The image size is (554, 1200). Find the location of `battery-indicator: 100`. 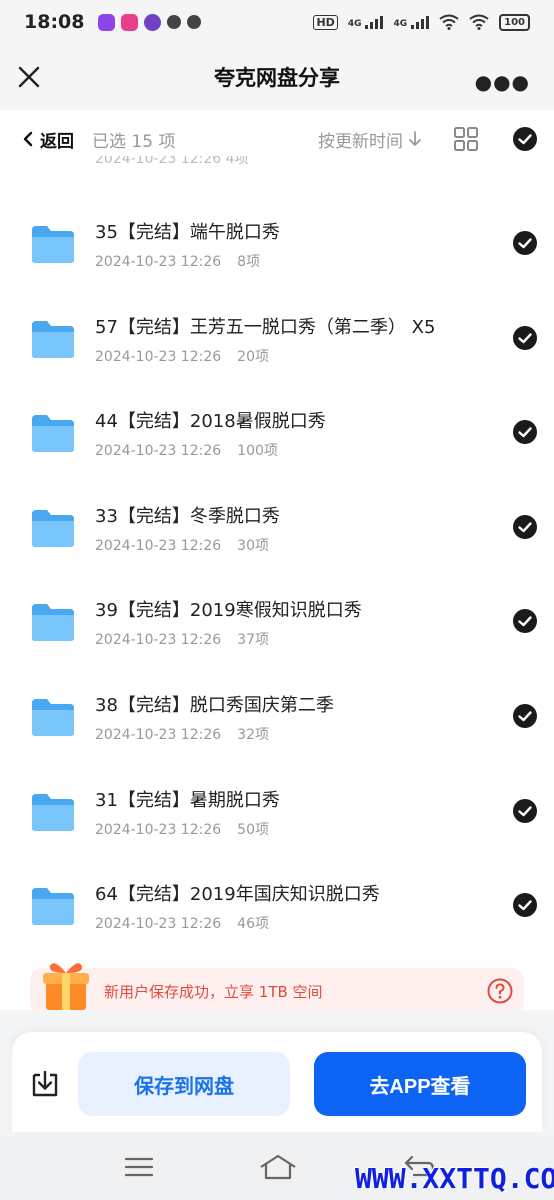

battery-indicator: 100 is located at coordinates (514, 22).